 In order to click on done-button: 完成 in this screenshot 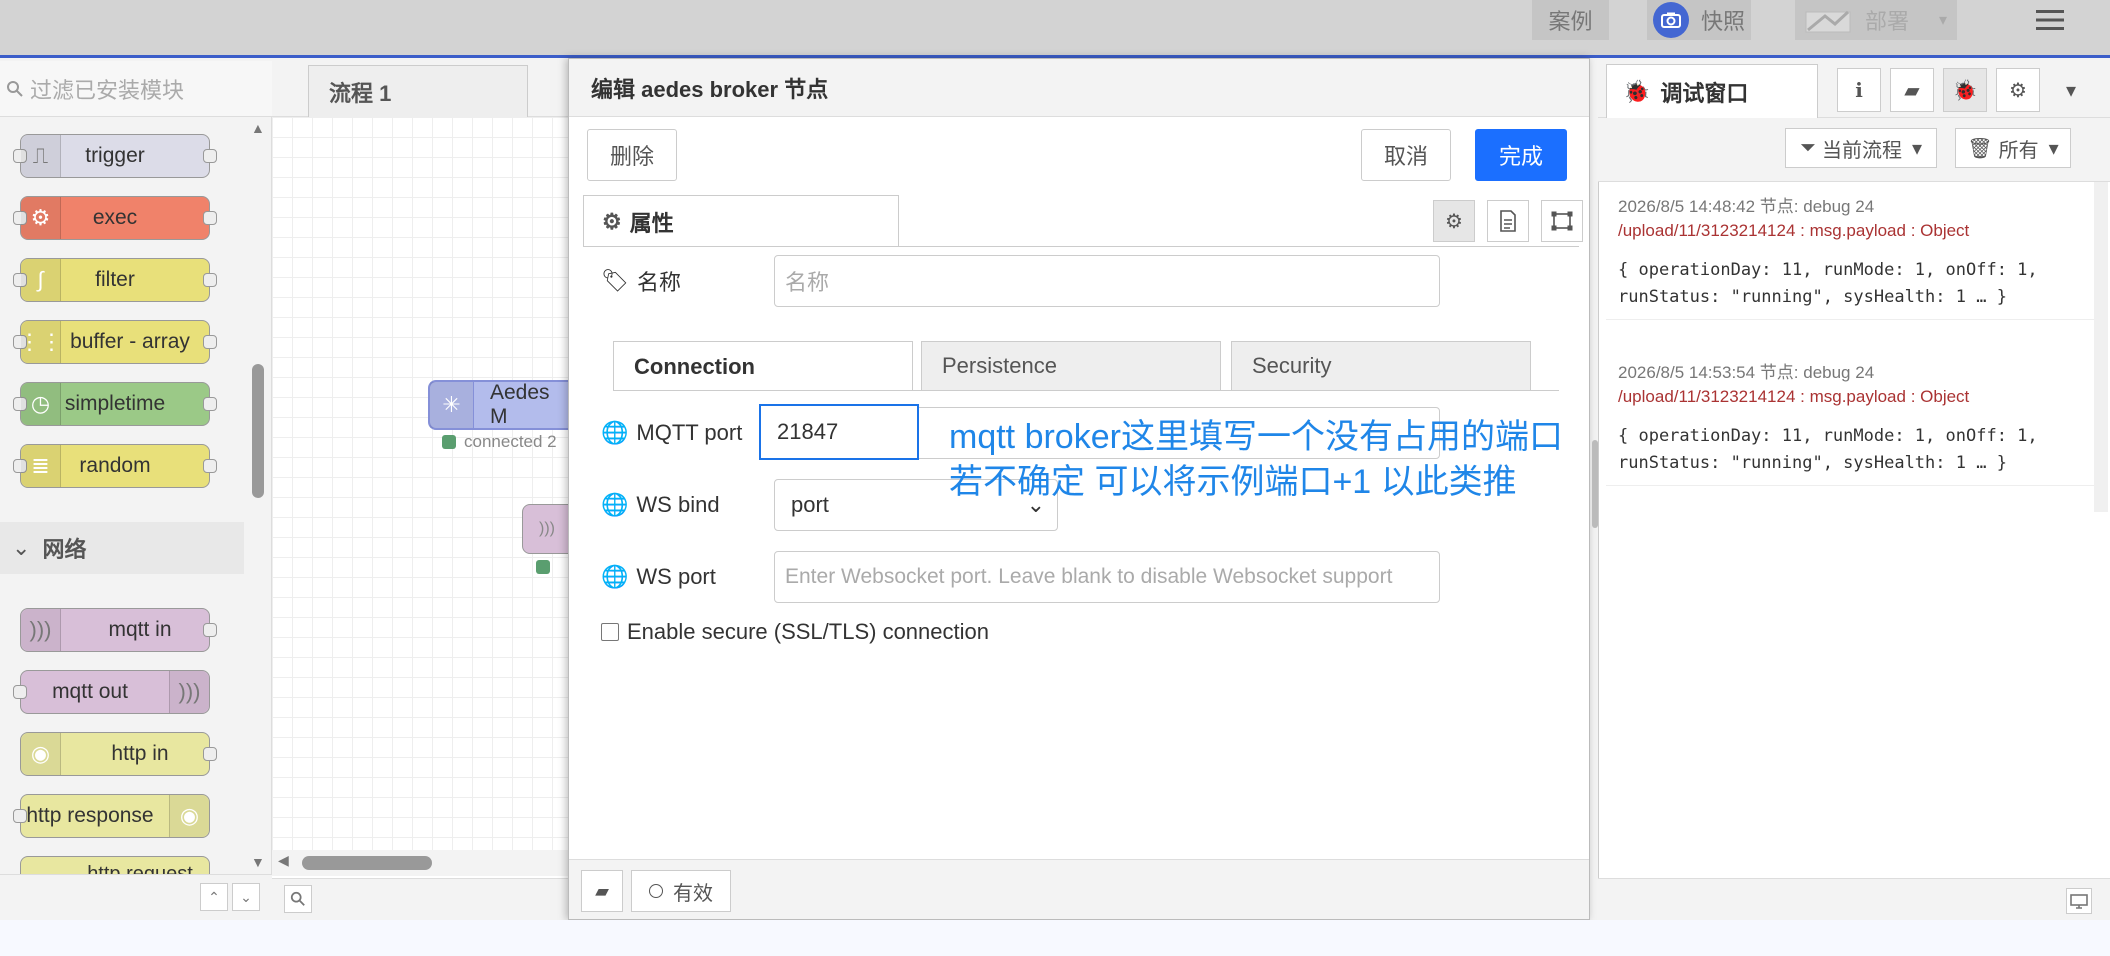, I will do `click(1521, 155)`.